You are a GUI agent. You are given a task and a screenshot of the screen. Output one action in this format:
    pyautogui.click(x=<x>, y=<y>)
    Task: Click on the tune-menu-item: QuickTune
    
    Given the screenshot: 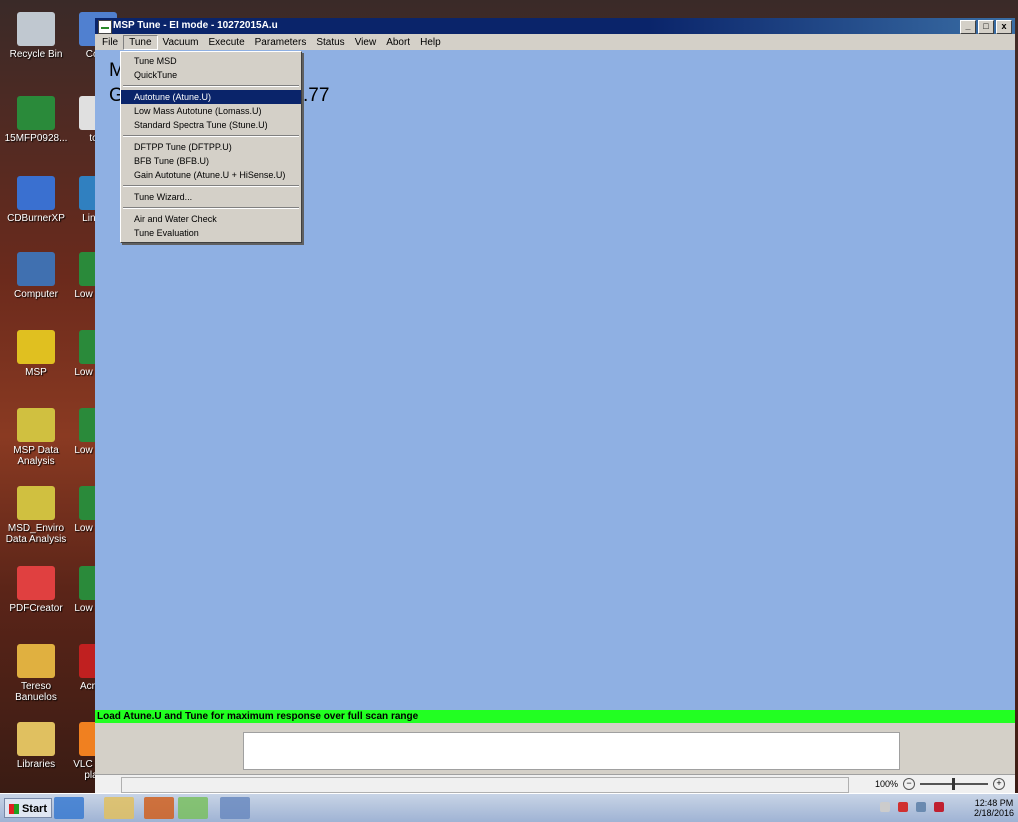 What is the action you would take?
    pyautogui.click(x=211, y=75)
    